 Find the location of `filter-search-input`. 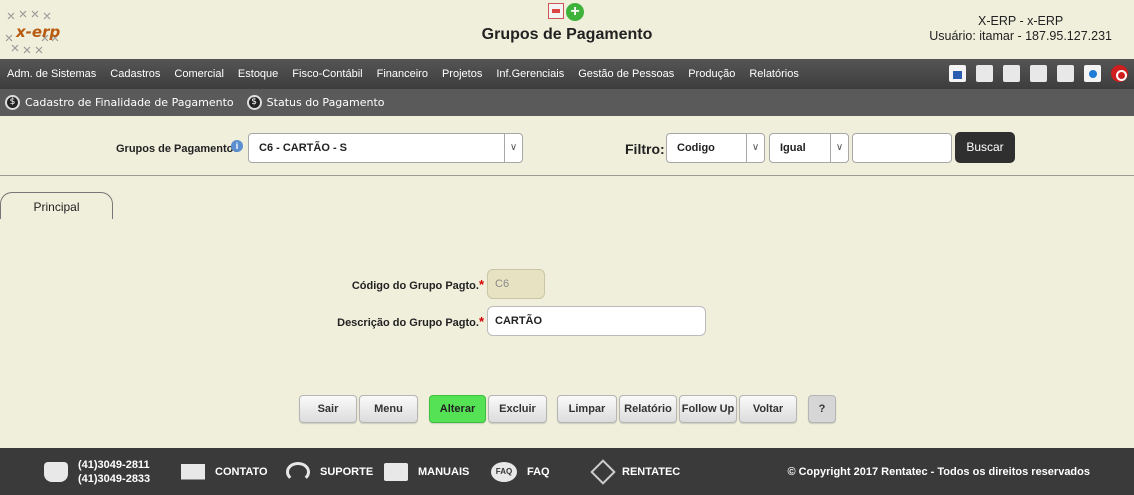

filter-search-input is located at coordinates (902, 148).